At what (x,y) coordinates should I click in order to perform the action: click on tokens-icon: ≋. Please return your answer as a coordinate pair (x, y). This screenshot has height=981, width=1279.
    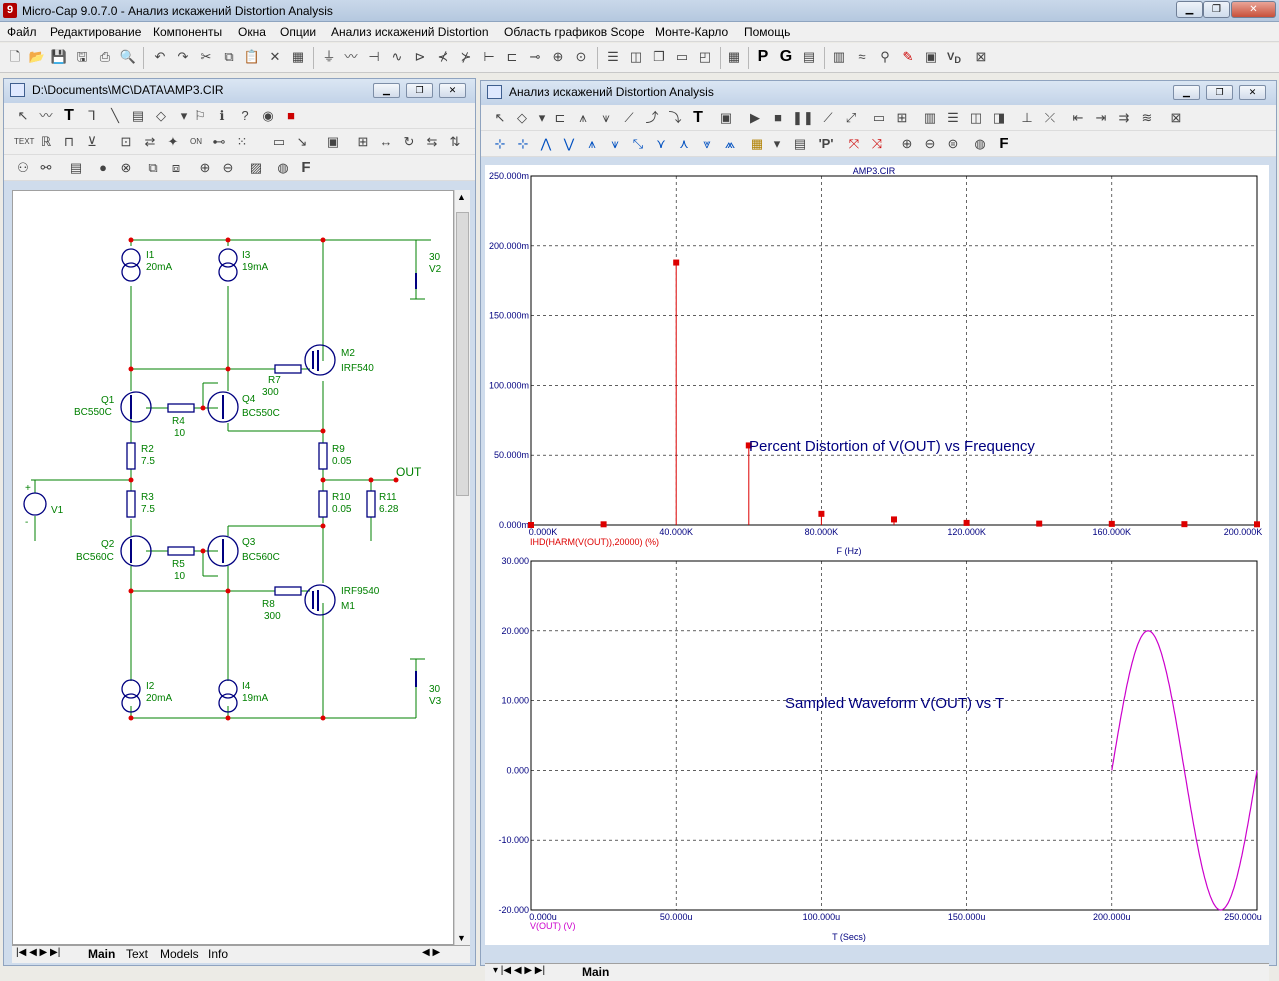
    Looking at the image, I should click on (1147, 118).